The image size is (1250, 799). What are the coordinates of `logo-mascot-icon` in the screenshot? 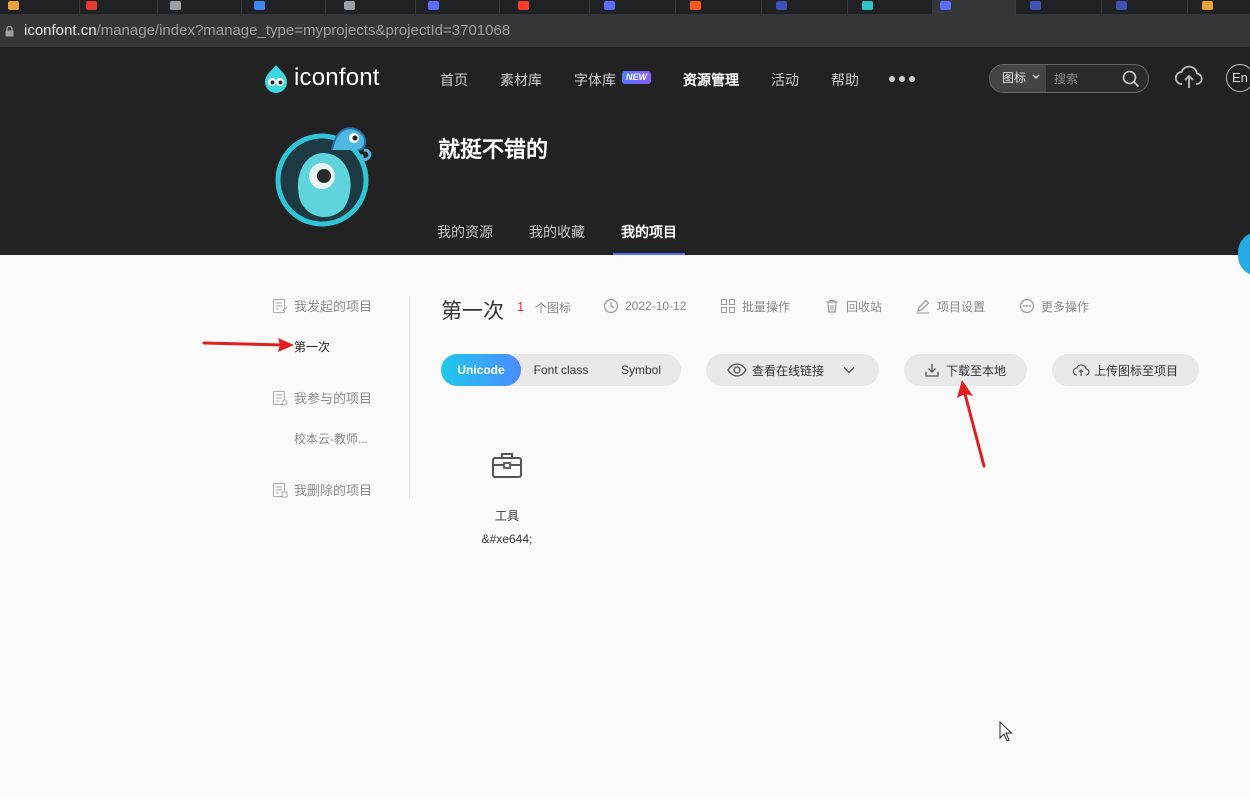 It's located at (276, 79).